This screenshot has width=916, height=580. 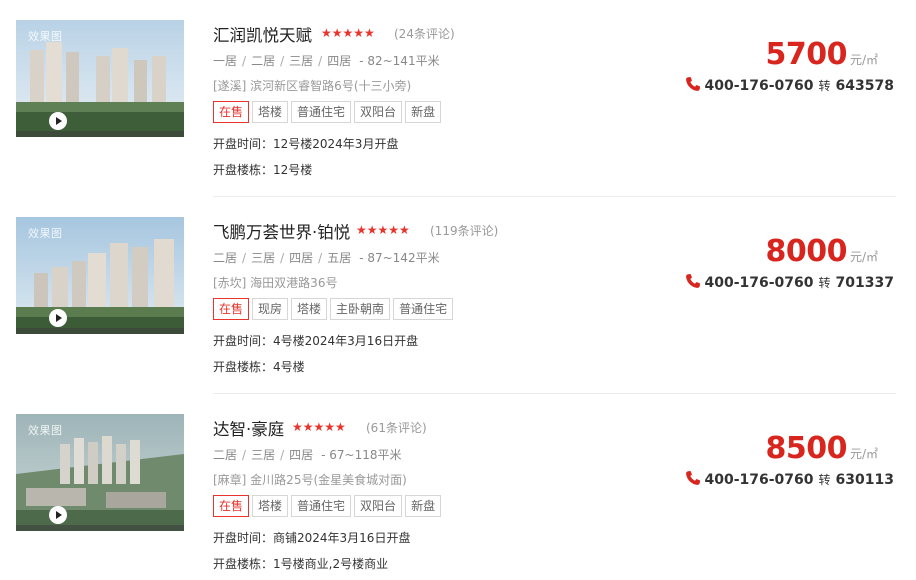 I want to click on listing-title: 汇润凯悦天赋, so click(x=262, y=34).